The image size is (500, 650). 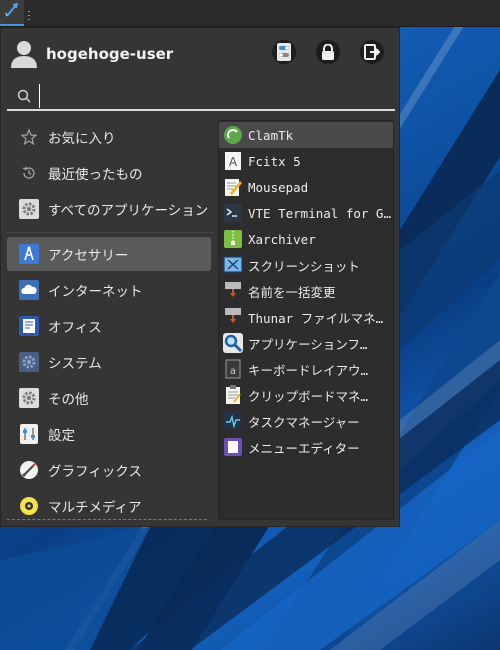 I want to click on app-label: Fcitx 5, so click(x=274, y=161).